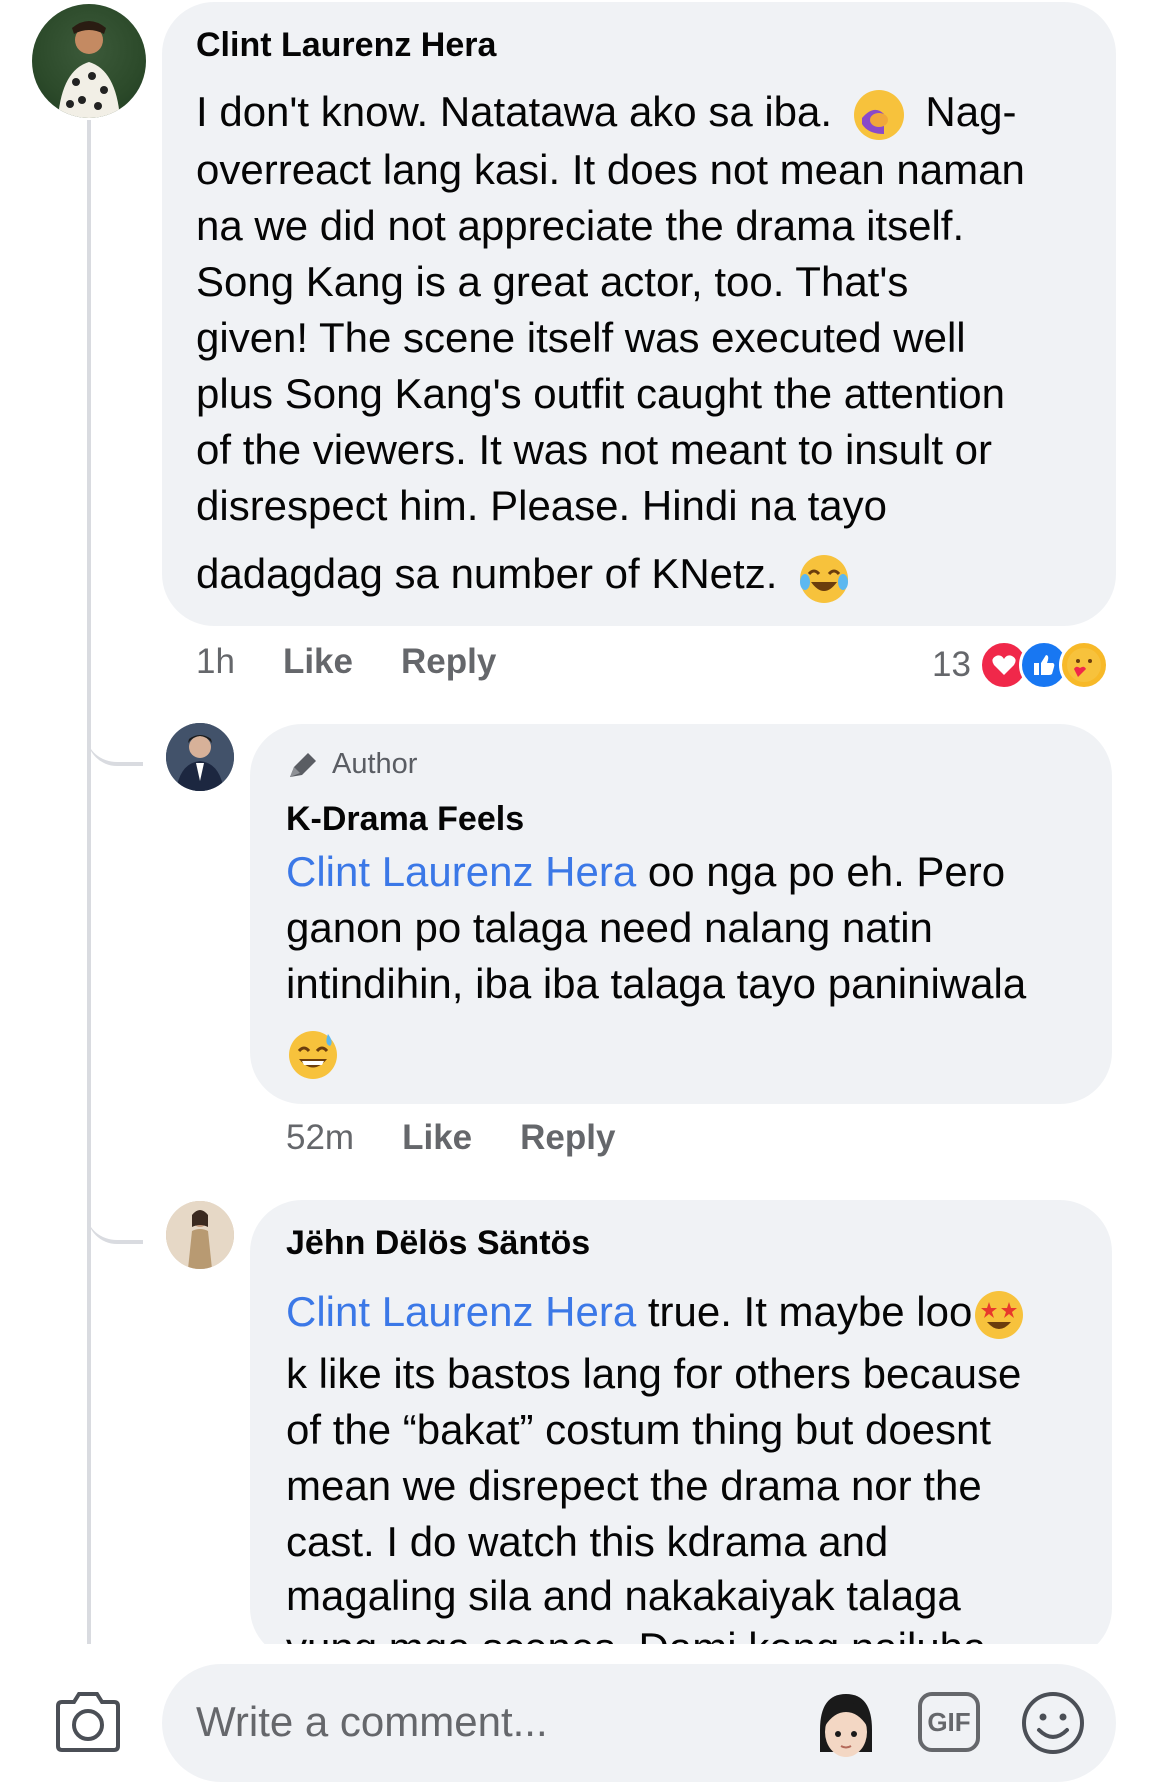  I want to click on comment-actions: 1h Like Reply, so click(346, 662).